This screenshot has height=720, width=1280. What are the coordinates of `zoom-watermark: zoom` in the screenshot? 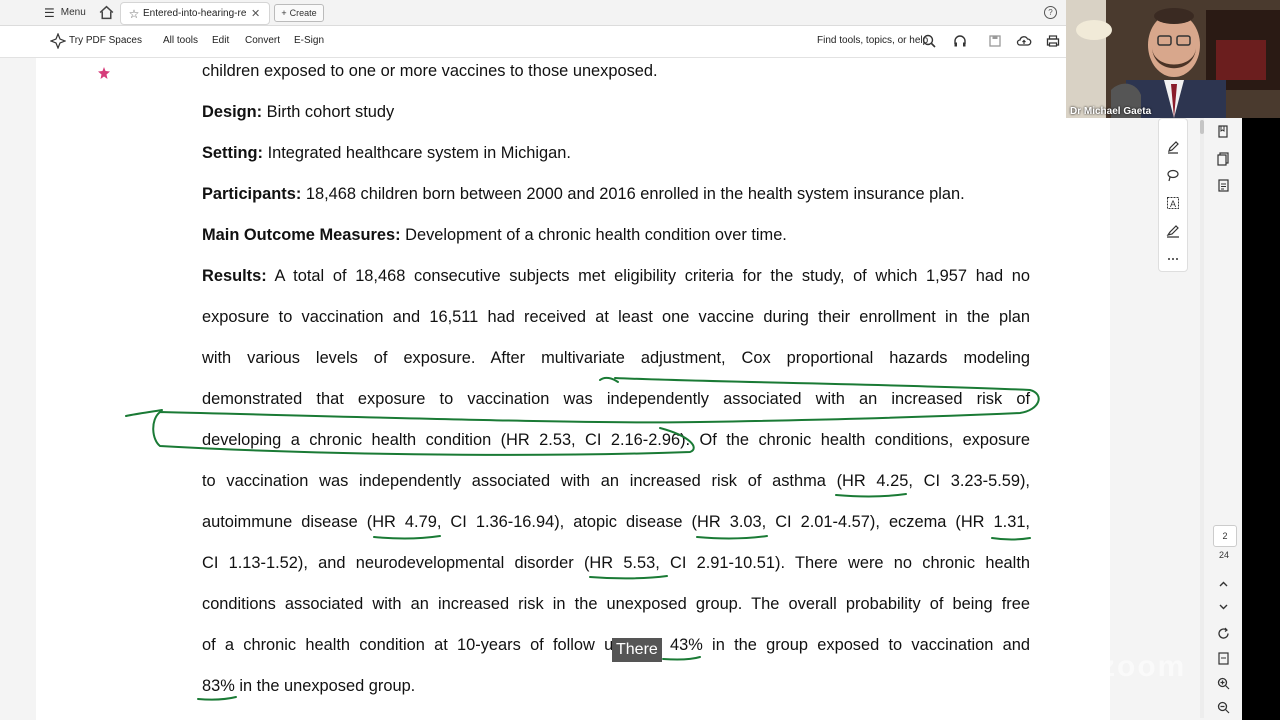 It's located at (1143, 666).